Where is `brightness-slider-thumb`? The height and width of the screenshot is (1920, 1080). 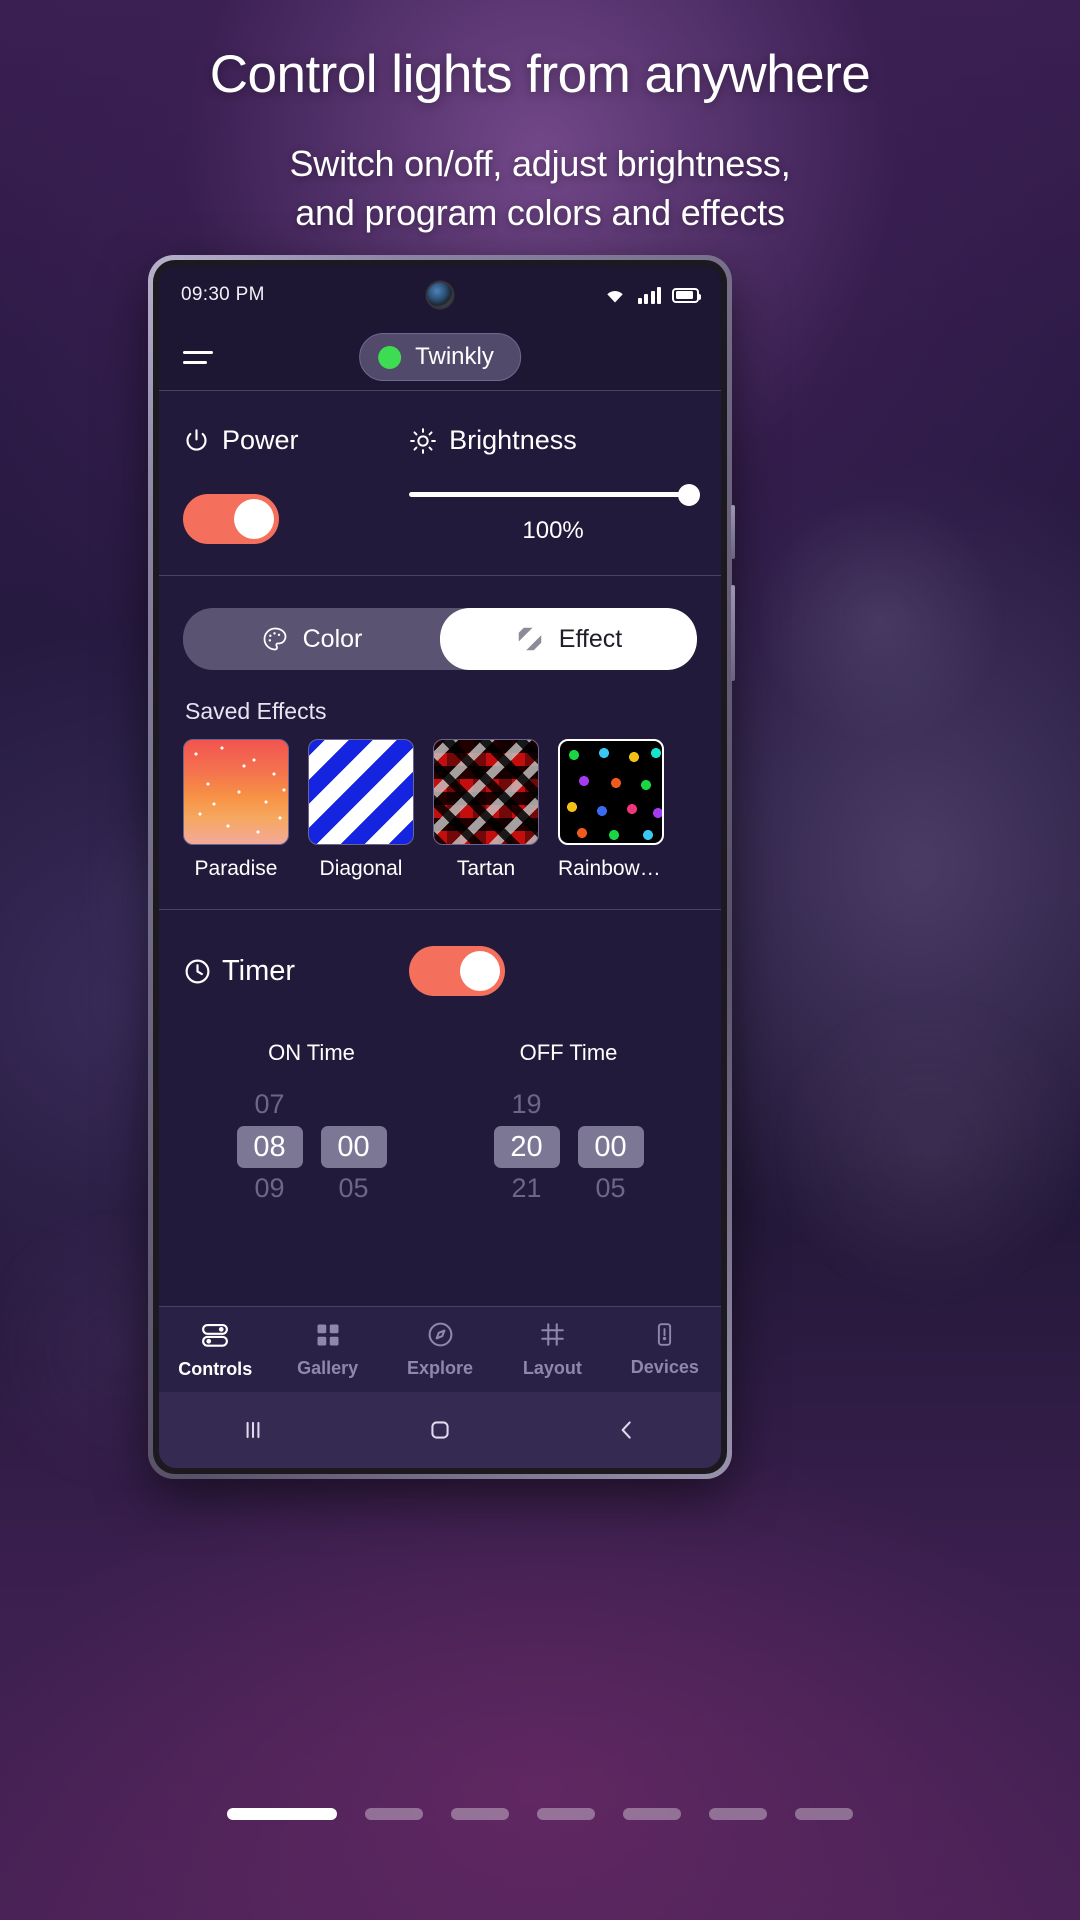 brightness-slider-thumb is located at coordinates (689, 494).